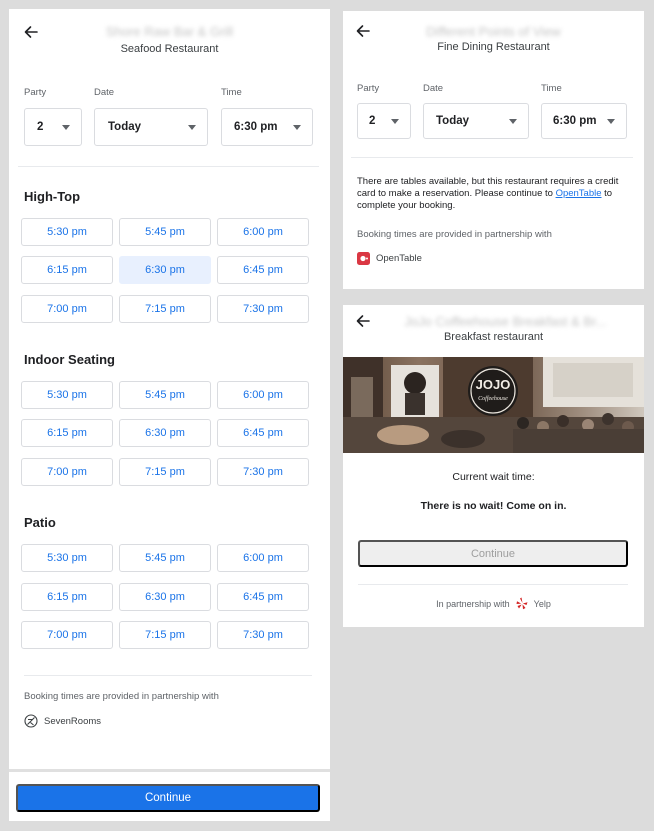 Image resolution: width=654 pixels, height=831 pixels. What do you see at coordinates (493, 384) in the screenshot?
I see `sign-logo-text: JOJO` at bounding box center [493, 384].